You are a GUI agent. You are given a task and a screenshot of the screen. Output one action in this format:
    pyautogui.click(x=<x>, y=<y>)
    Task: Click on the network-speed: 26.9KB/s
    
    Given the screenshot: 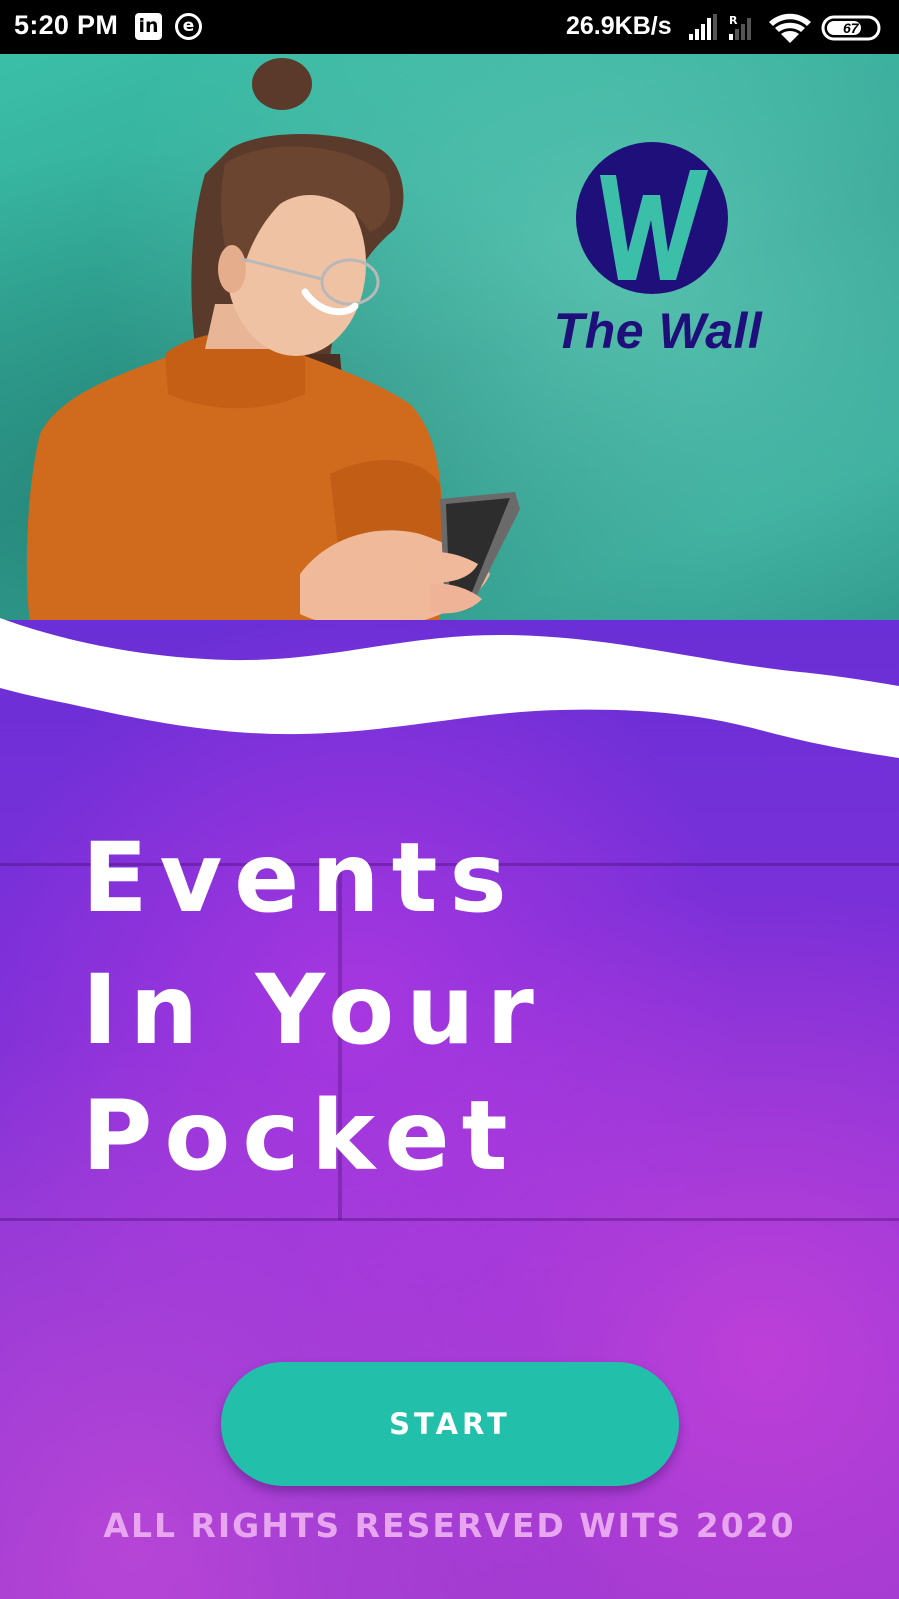 What is the action you would take?
    pyautogui.click(x=619, y=26)
    